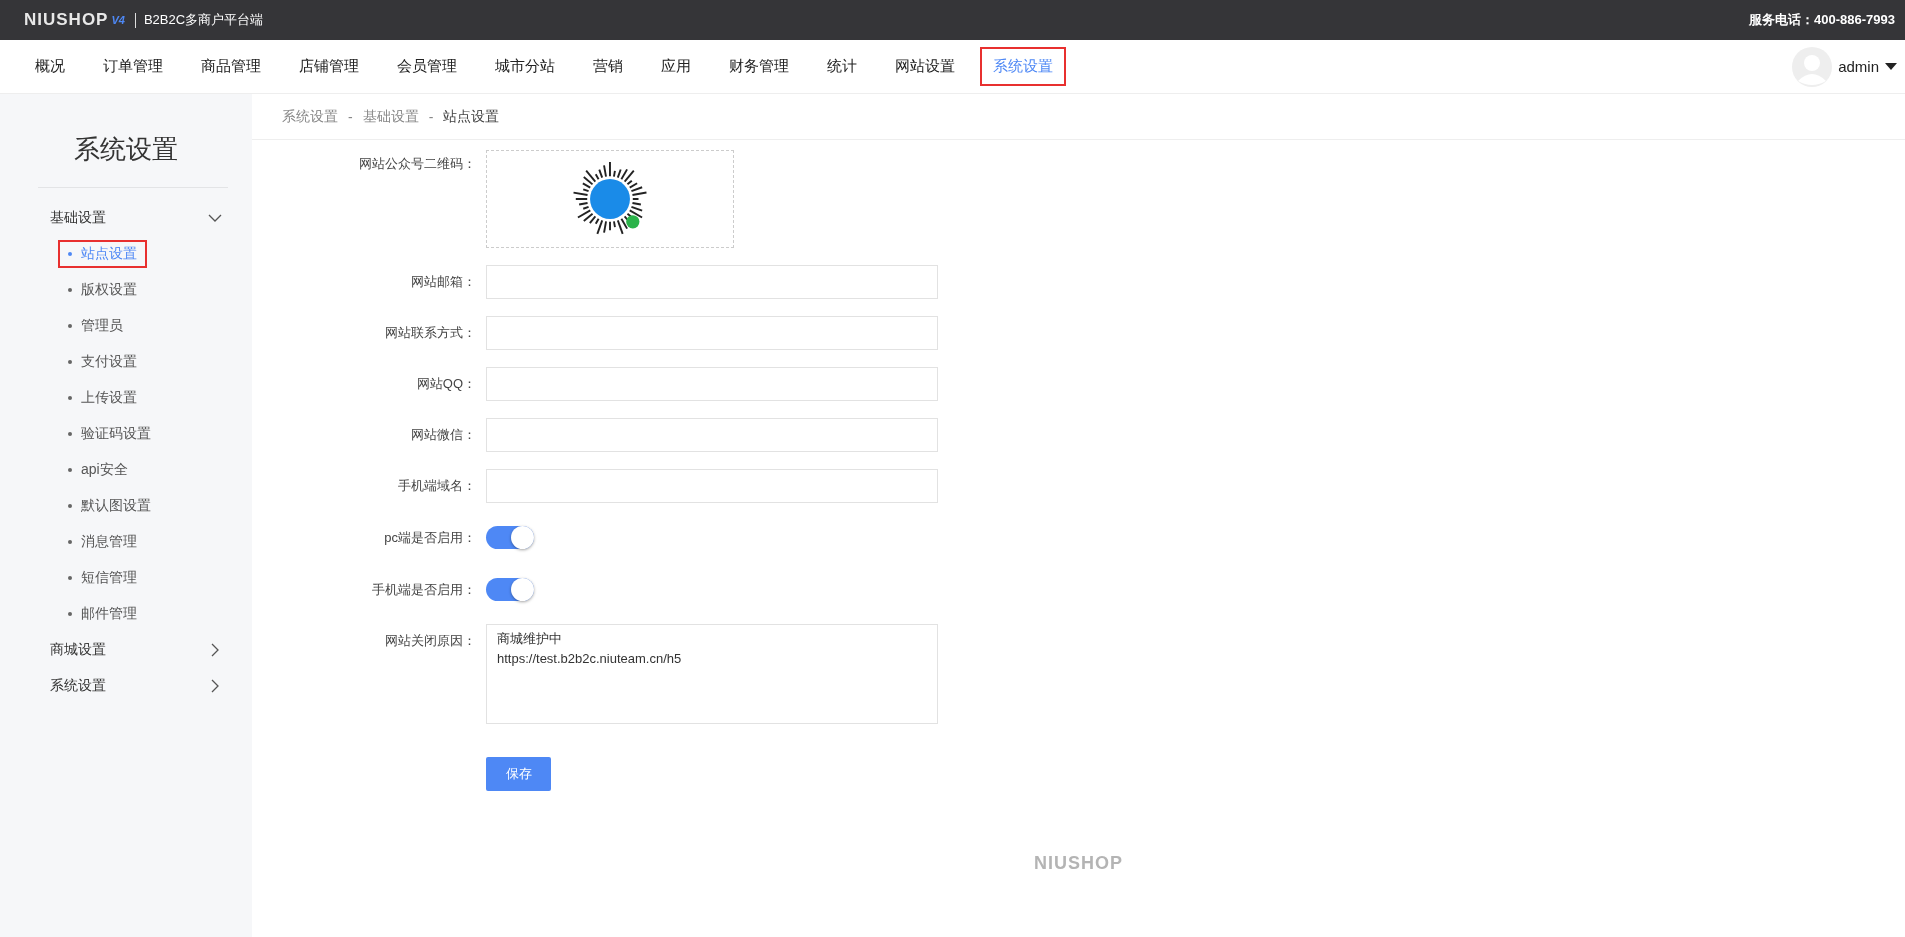 The image size is (1905, 937). What do you see at coordinates (925, 66) in the screenshot?
I see `nav-item: 网站设置` at bounding box center [925, 66].